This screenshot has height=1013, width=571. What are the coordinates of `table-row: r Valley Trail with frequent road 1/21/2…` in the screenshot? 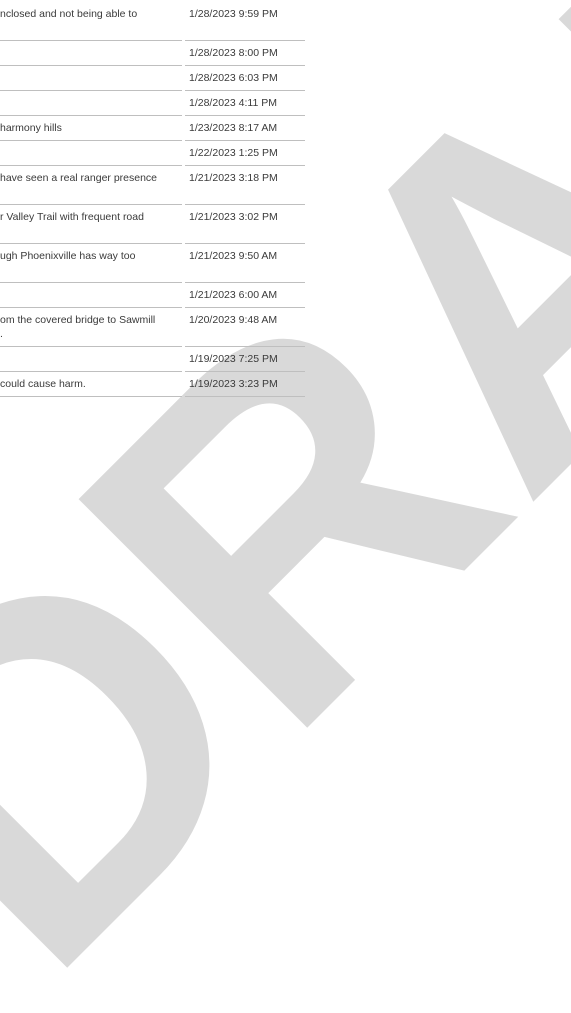 It's located at (152, 224).